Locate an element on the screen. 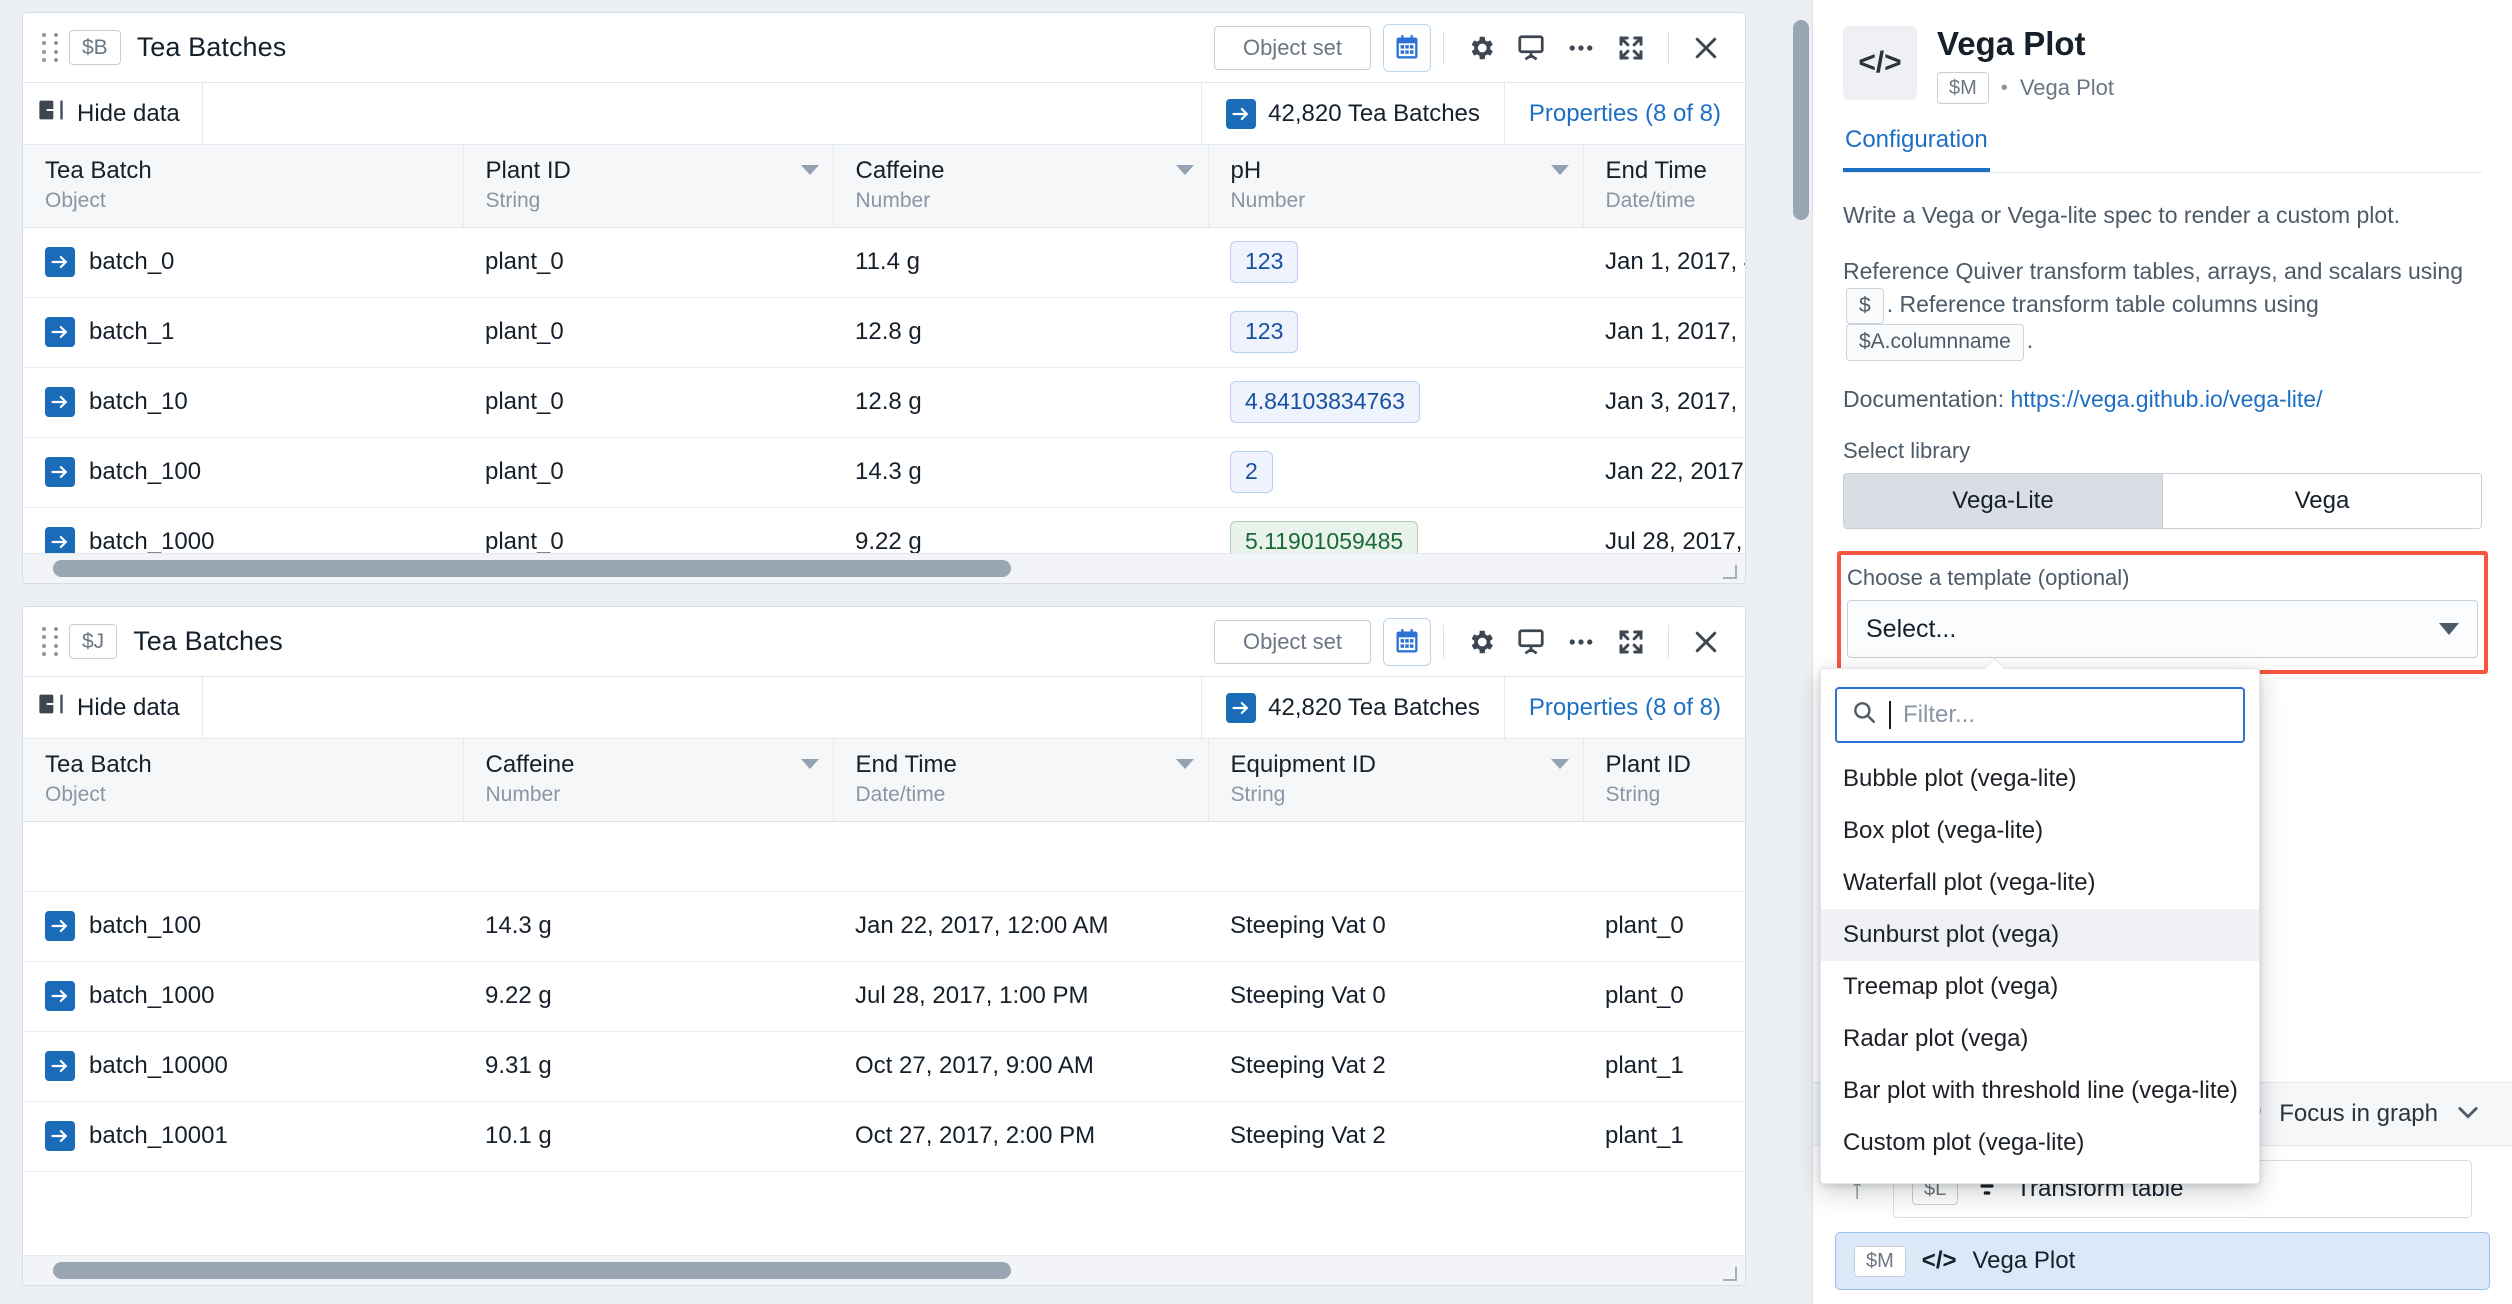 The height and width of the screenshot is (1304, 2512). sidebar-token: $M is located at coordinates (1963, 88).